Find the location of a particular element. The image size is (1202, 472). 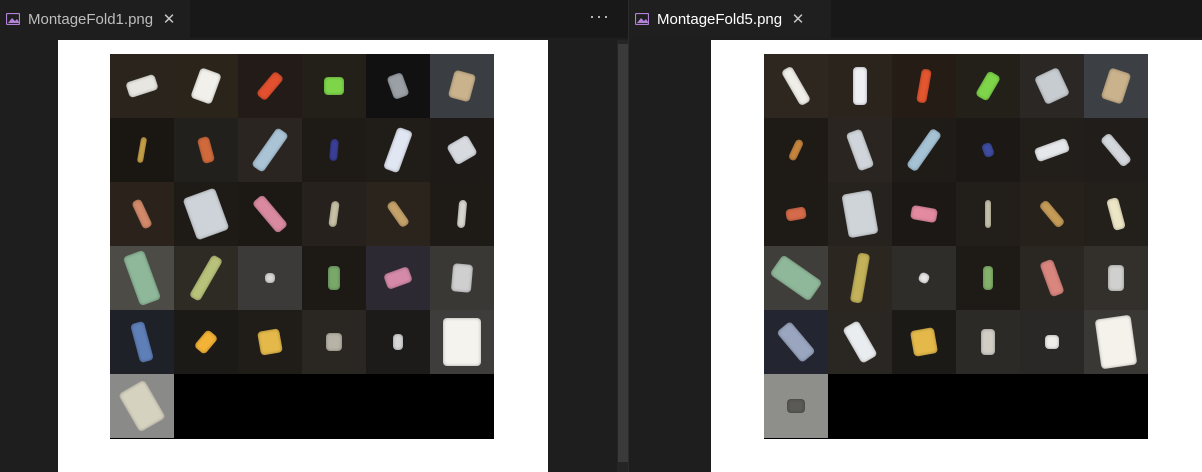

tab-montagefold5: MontageFold5.png ✕ is located at coordinates (730, 19).